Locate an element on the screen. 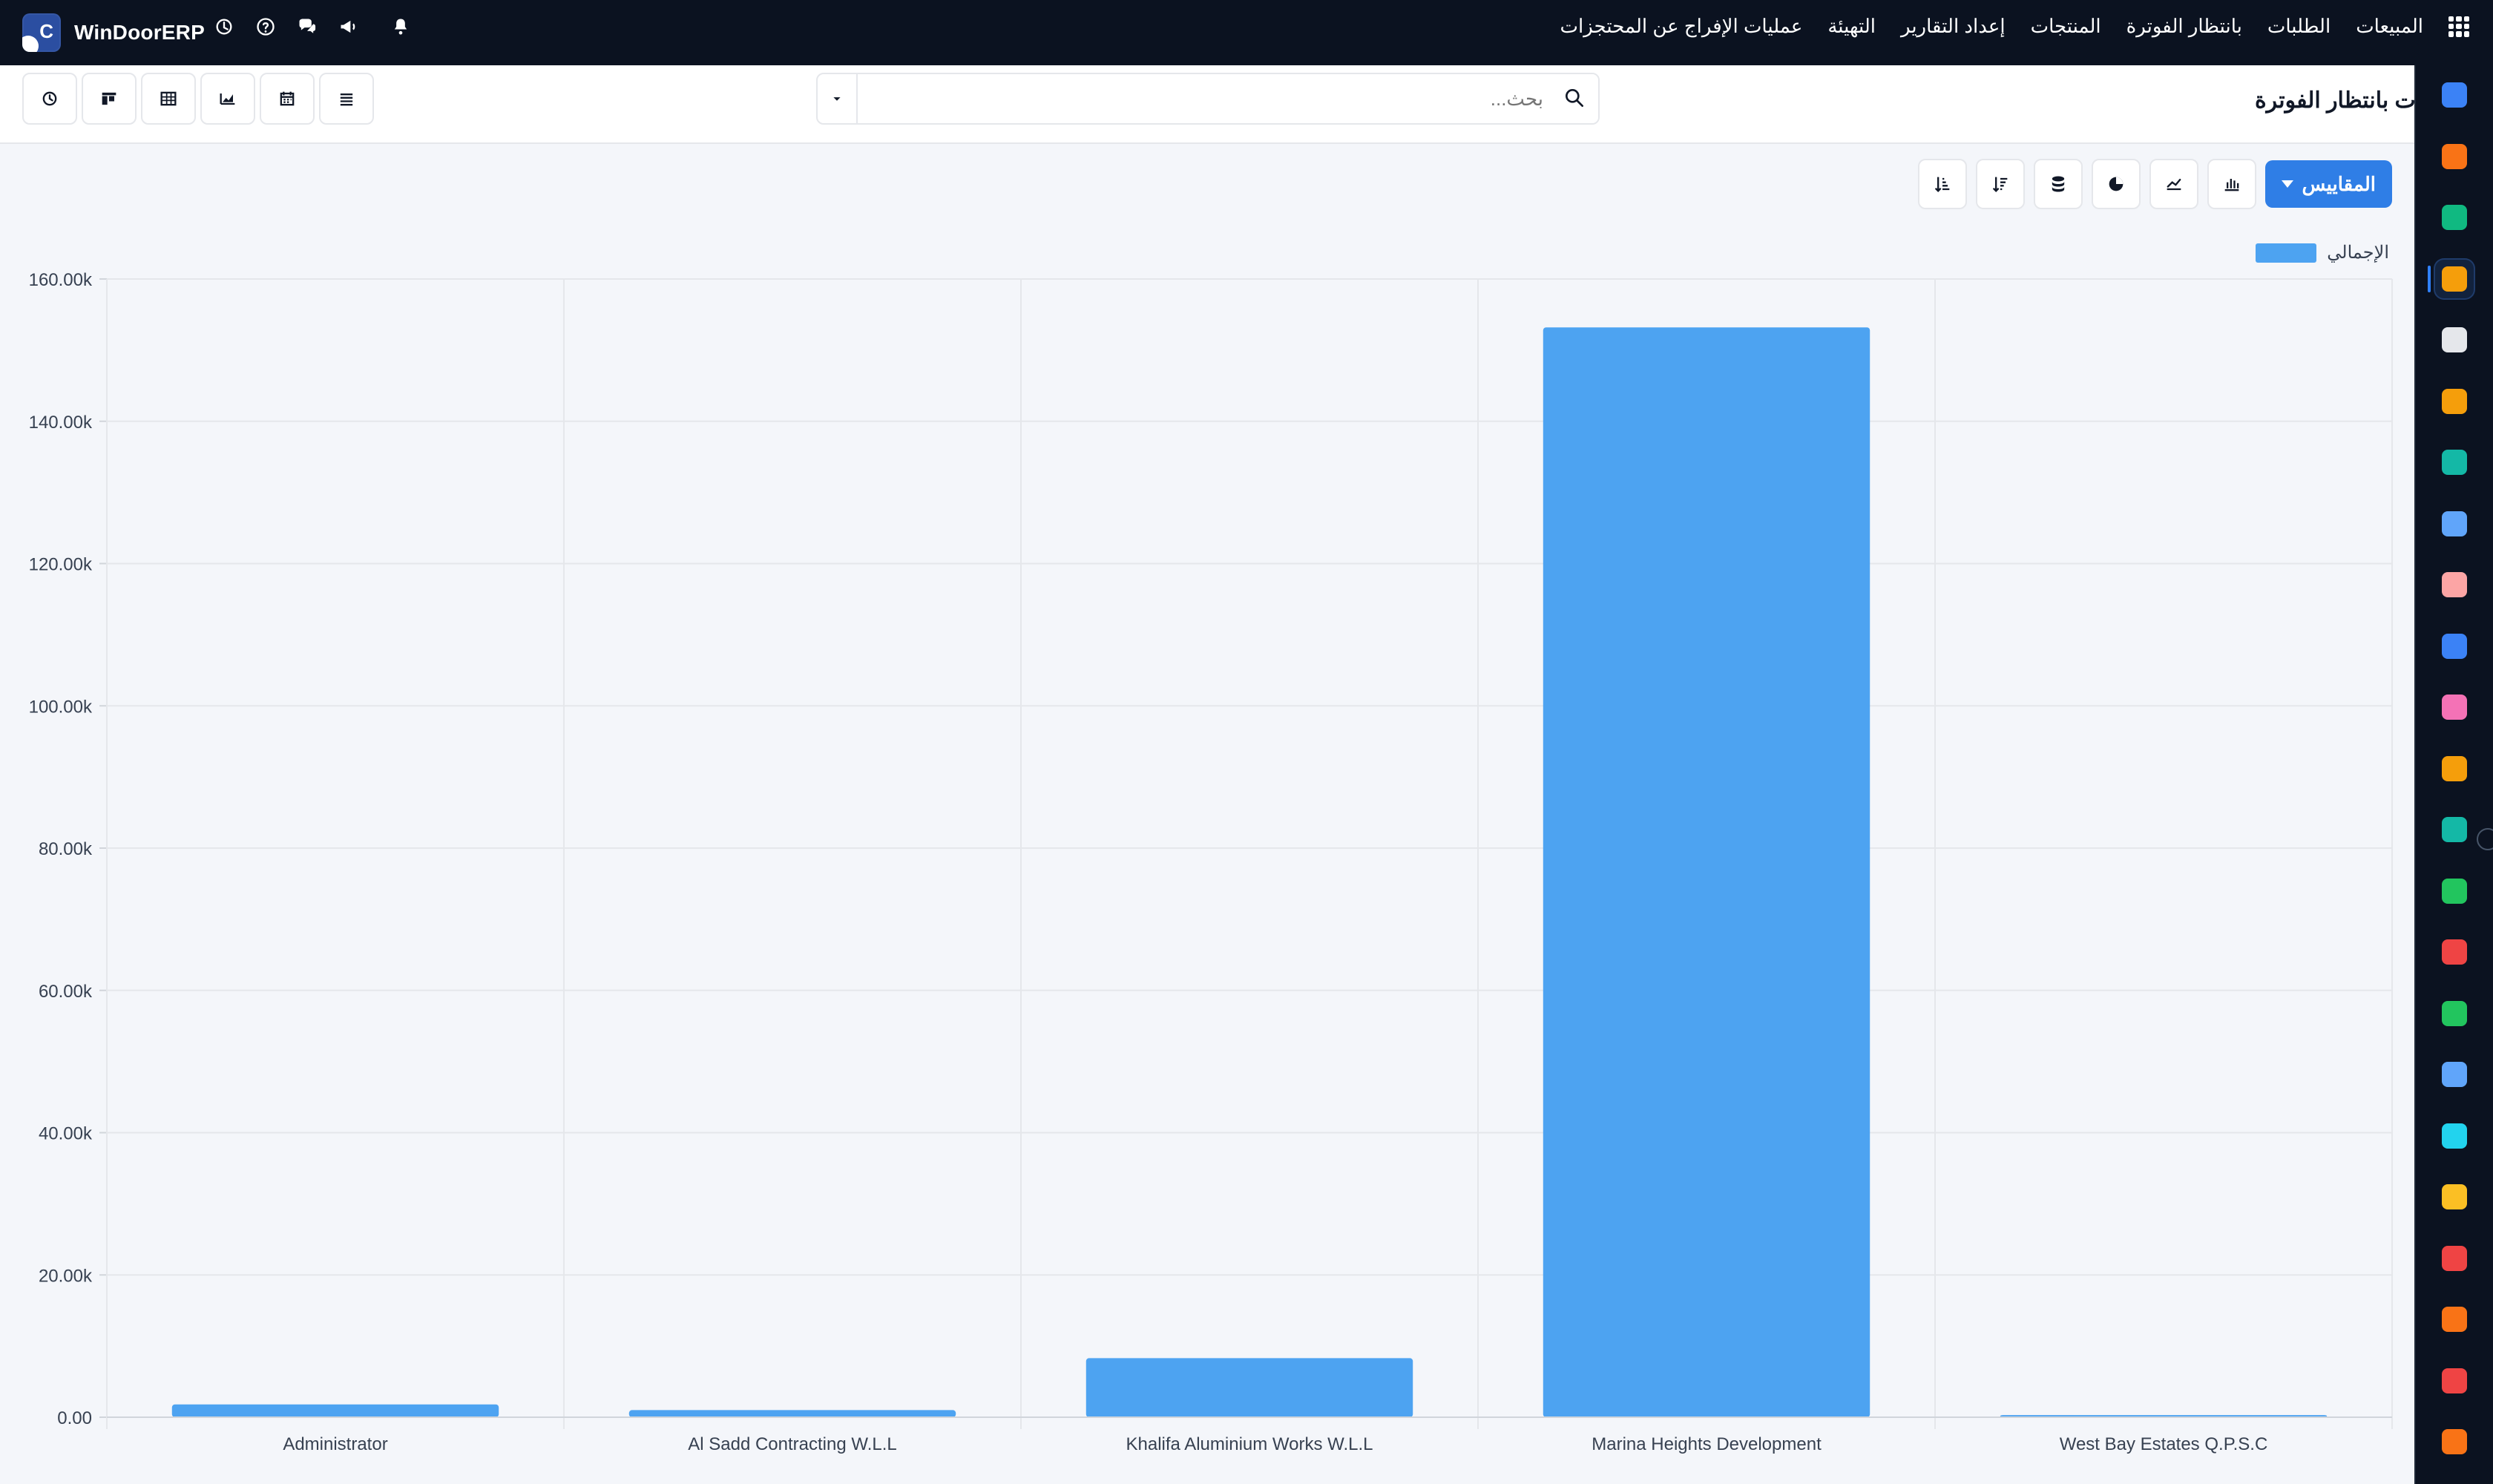 This screenshot has height=1484, width=2493. telegram-app-icon is located at coordinates (2454, 1197).